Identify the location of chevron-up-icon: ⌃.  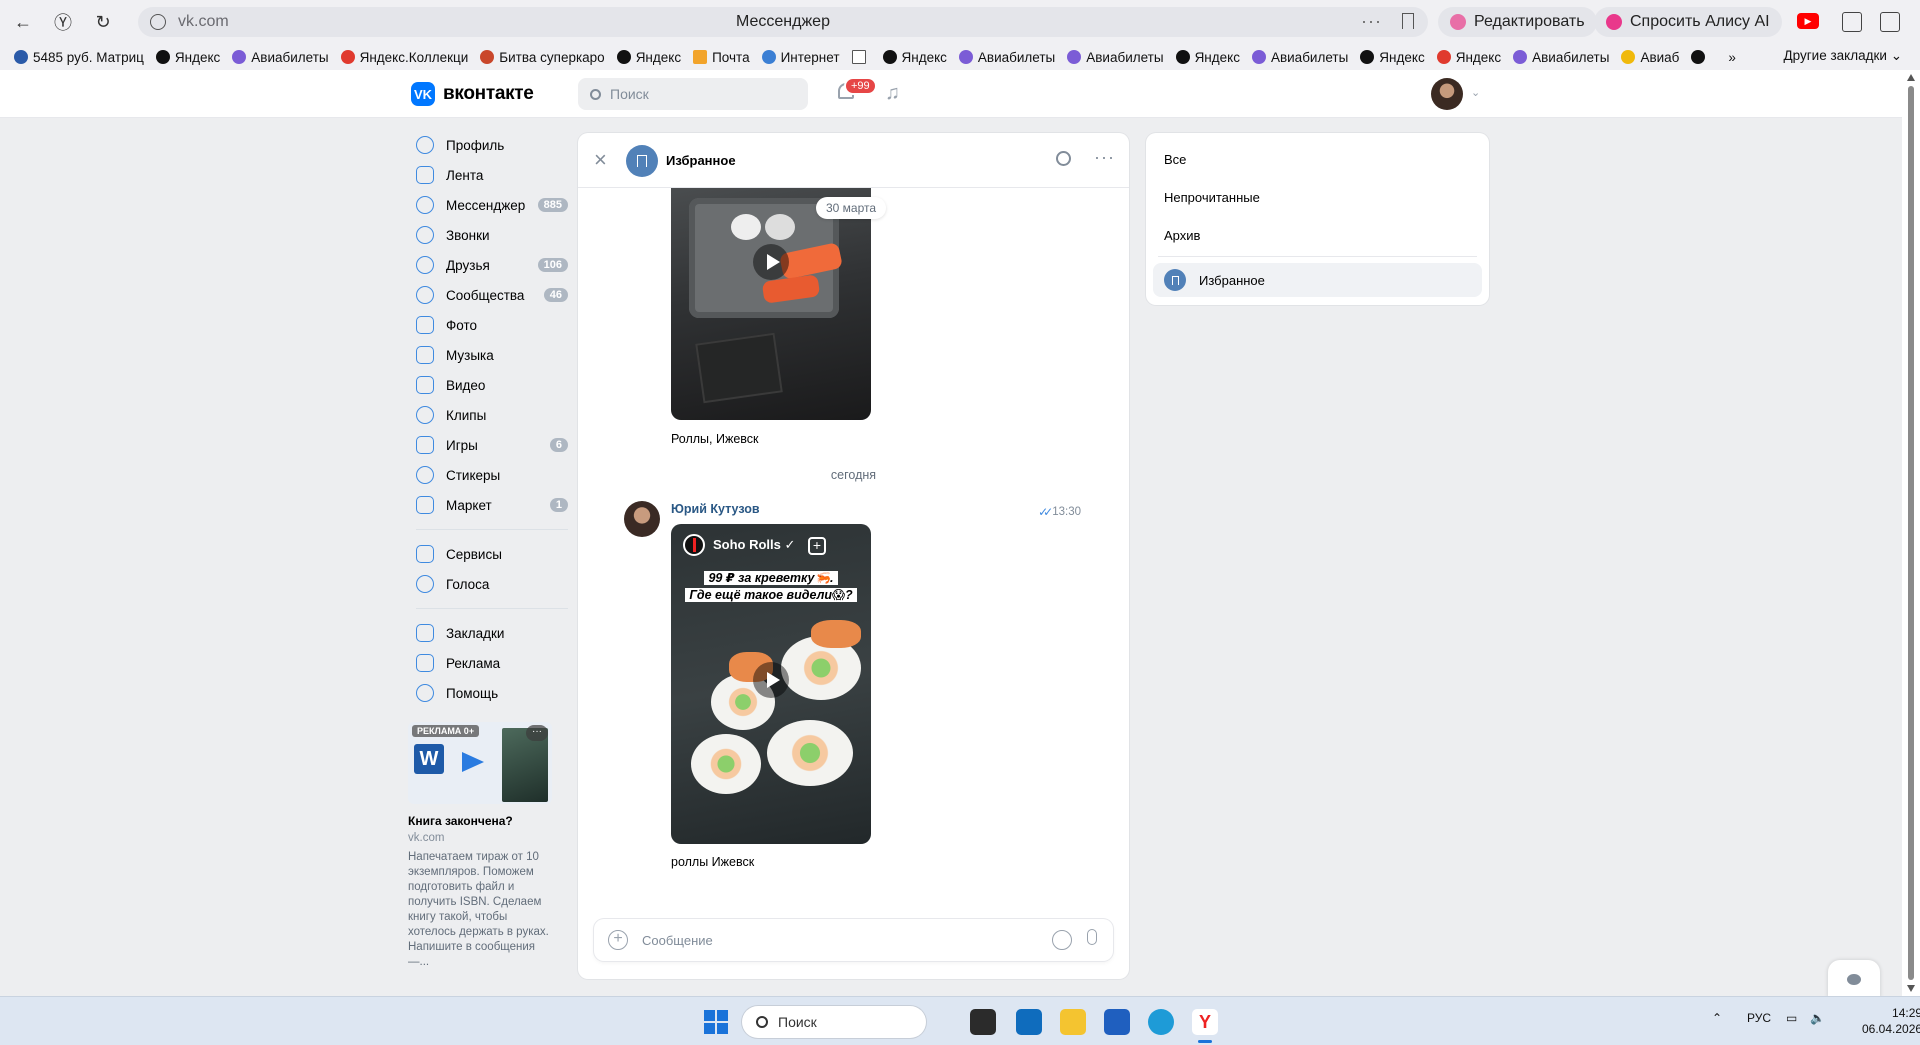
(1717, 1018).